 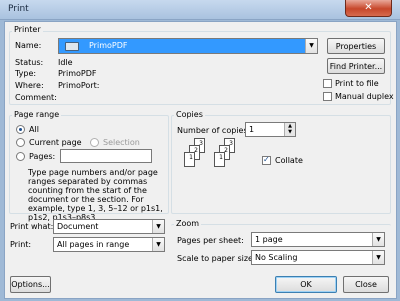 I want to click on page-range-group-label: Page range, so click(x=37, y=114).